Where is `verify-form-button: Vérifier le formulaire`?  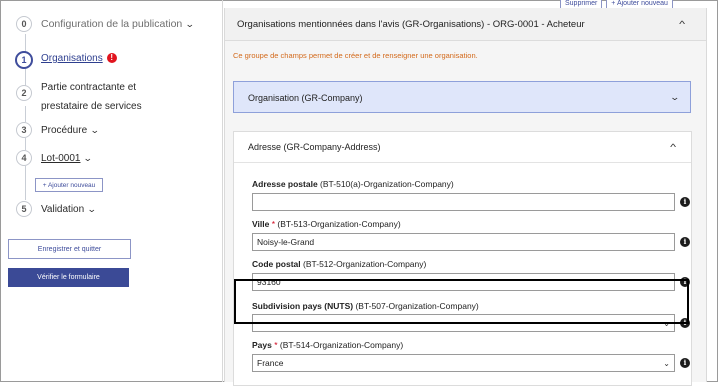
verify-form-button: Vérifier le formulaire is located at coordinates (68, 277).